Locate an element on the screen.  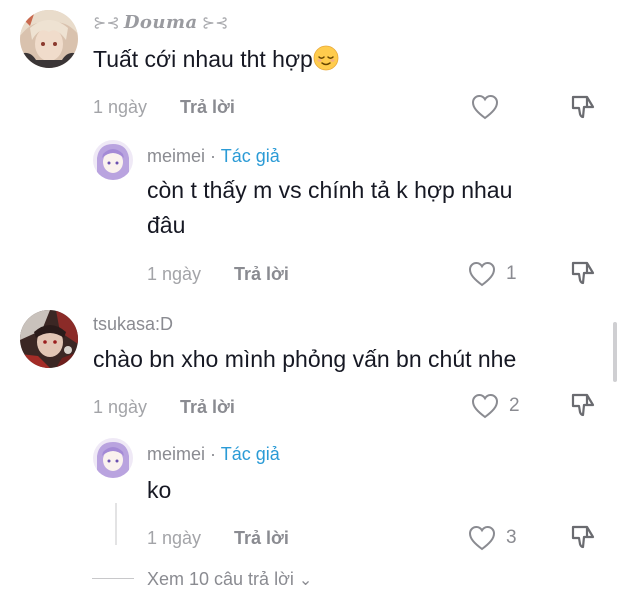
like-count: 1 is located at coordinates (511, 273).